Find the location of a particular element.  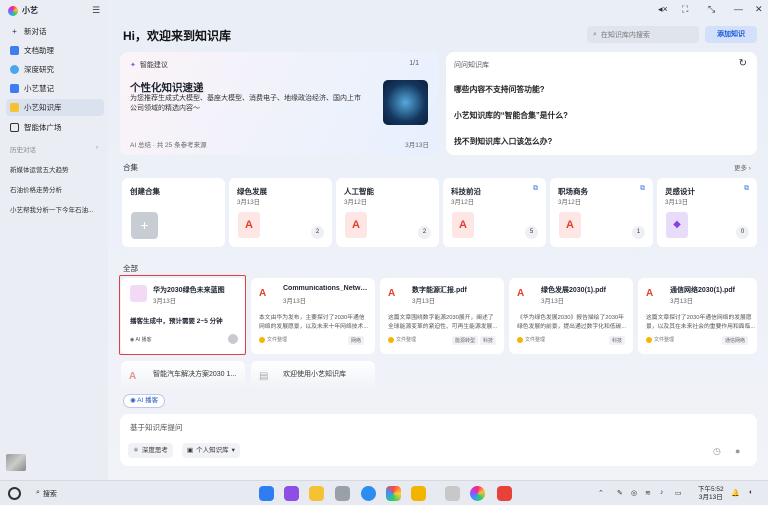

knowledge-scope-select: ▣ 个人知识库 ▾ is located at coordinates (211, 450).